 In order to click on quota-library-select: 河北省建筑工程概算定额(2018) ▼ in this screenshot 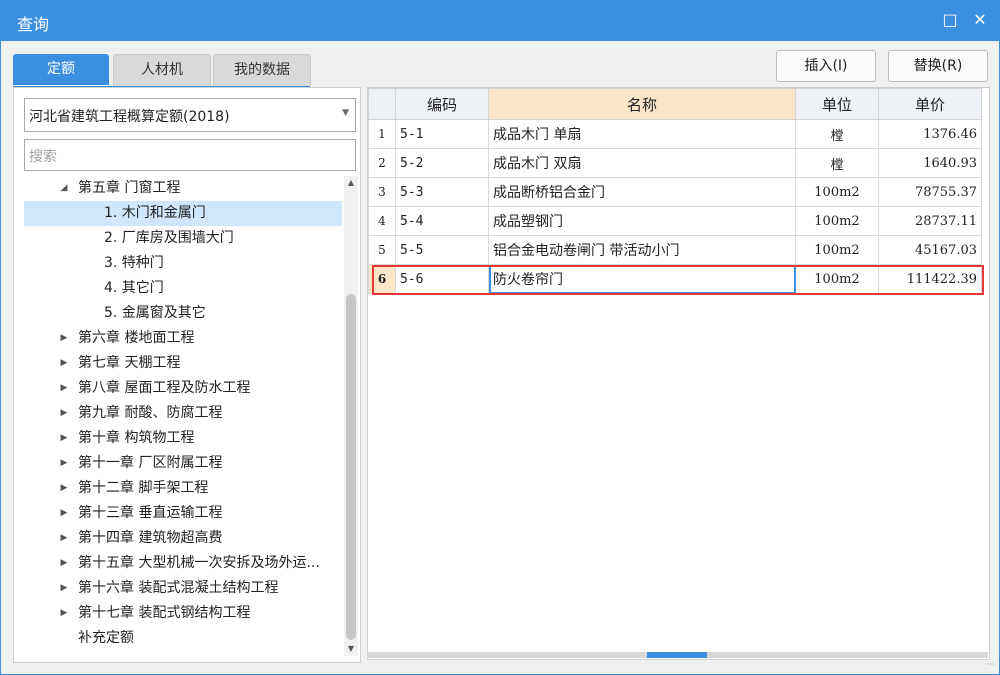, I will do `click(190, 115)`.